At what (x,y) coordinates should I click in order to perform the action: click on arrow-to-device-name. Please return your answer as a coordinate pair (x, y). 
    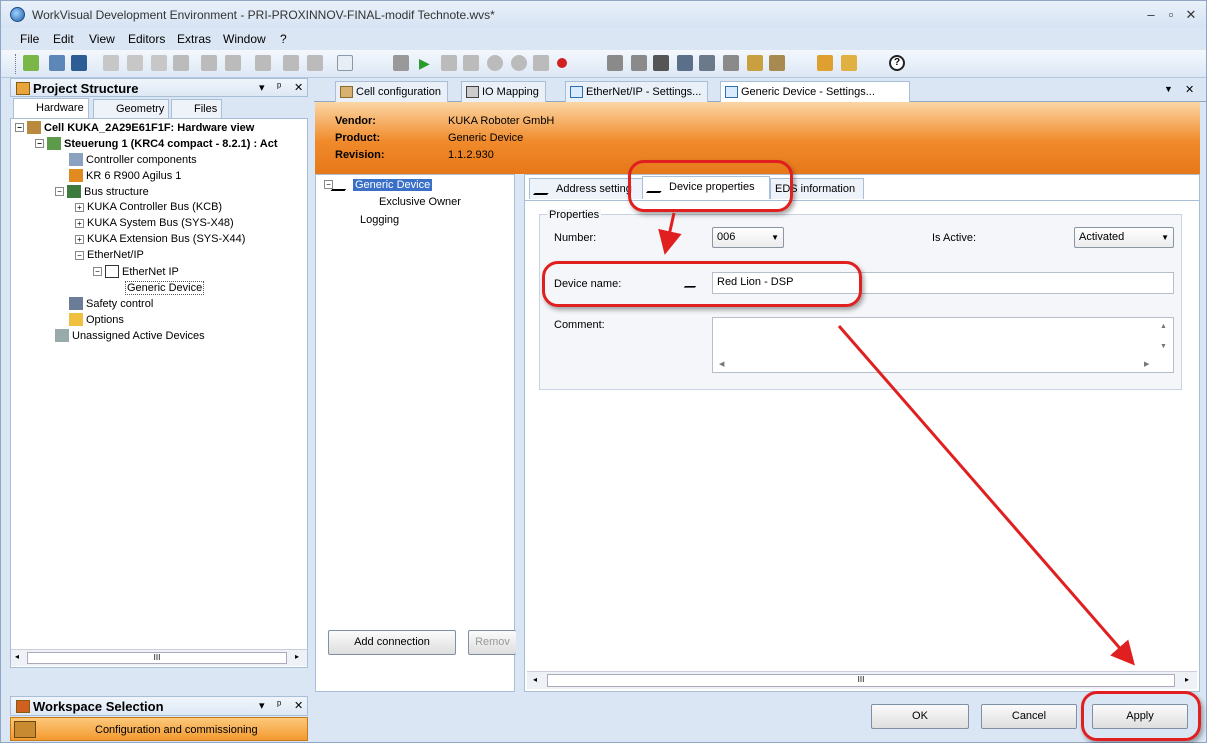
    Looking at the image, I should click on (670, 233).